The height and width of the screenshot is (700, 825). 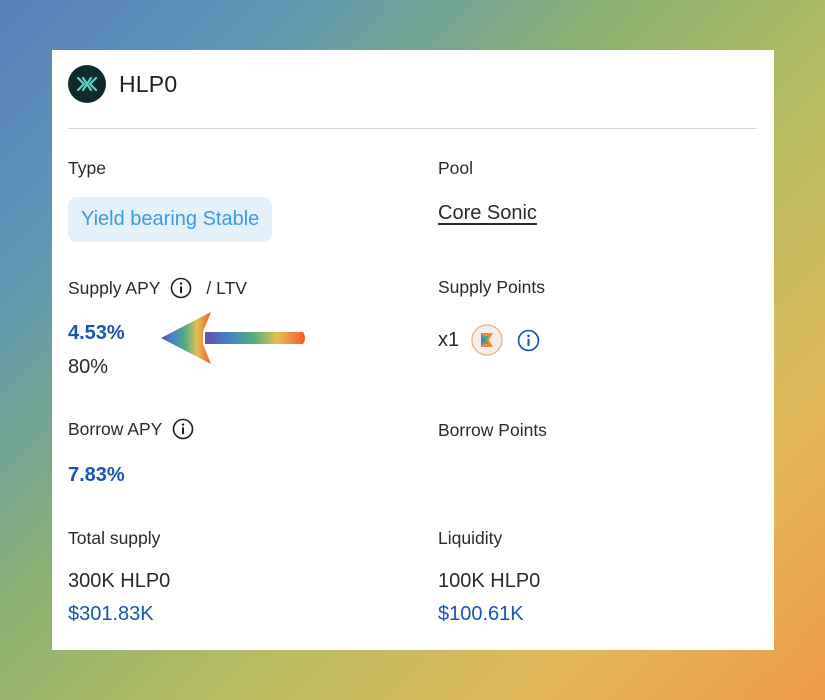 What do you see at coordinates (226, 287) in the screenshot?
I see `ltv-label: / LTV` at bounding box center [226, 287].